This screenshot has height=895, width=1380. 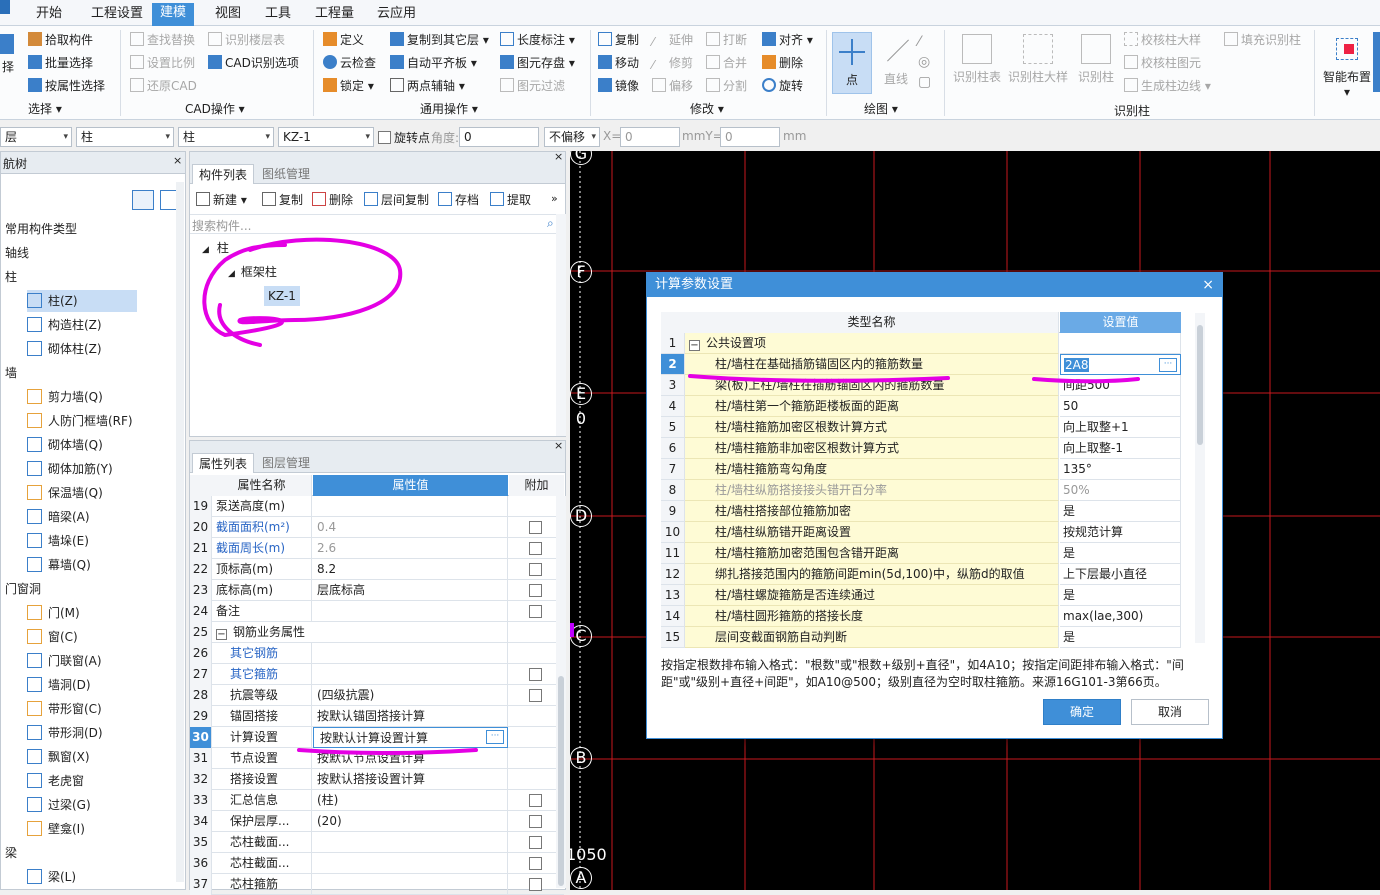 I want to click on point-draw-button: 点, so click(x=852, y=63).